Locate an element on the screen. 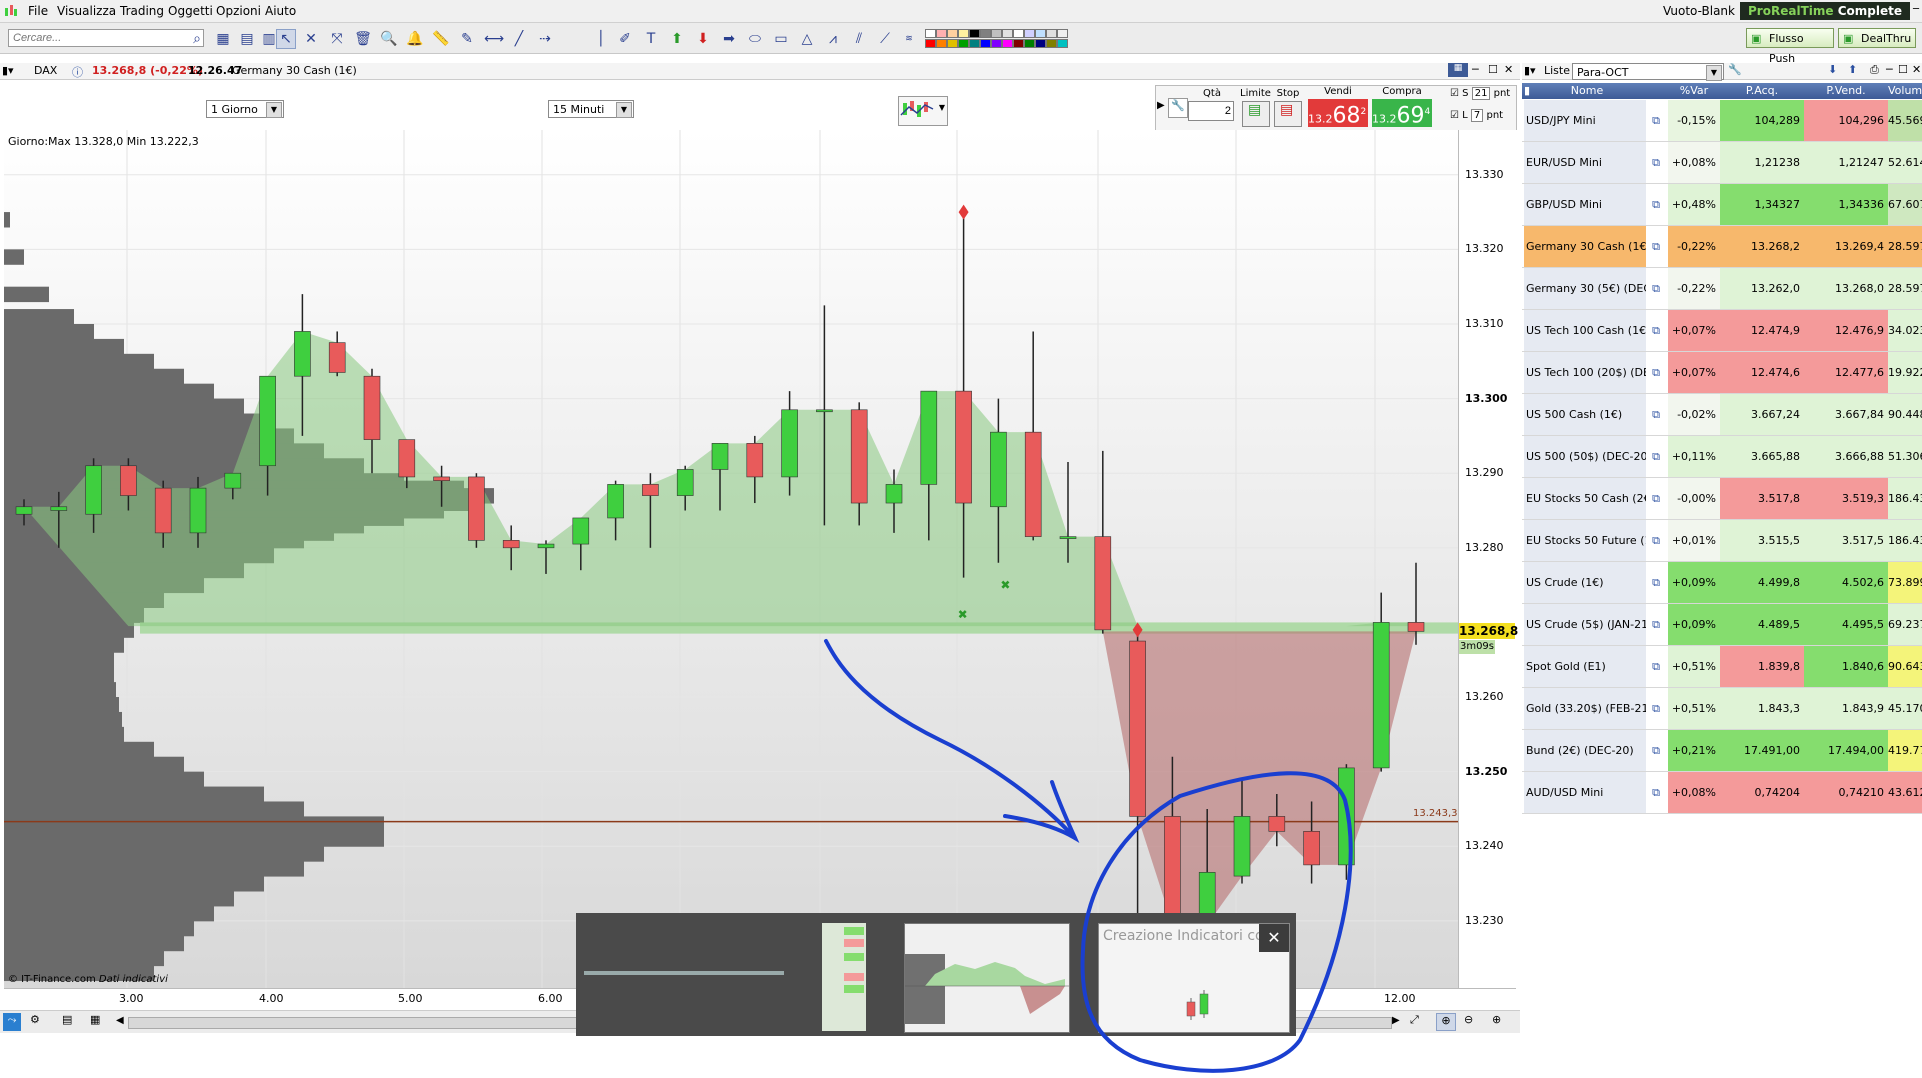  hline-tool-icon: ⟷ is located at coordinates (494, 39).